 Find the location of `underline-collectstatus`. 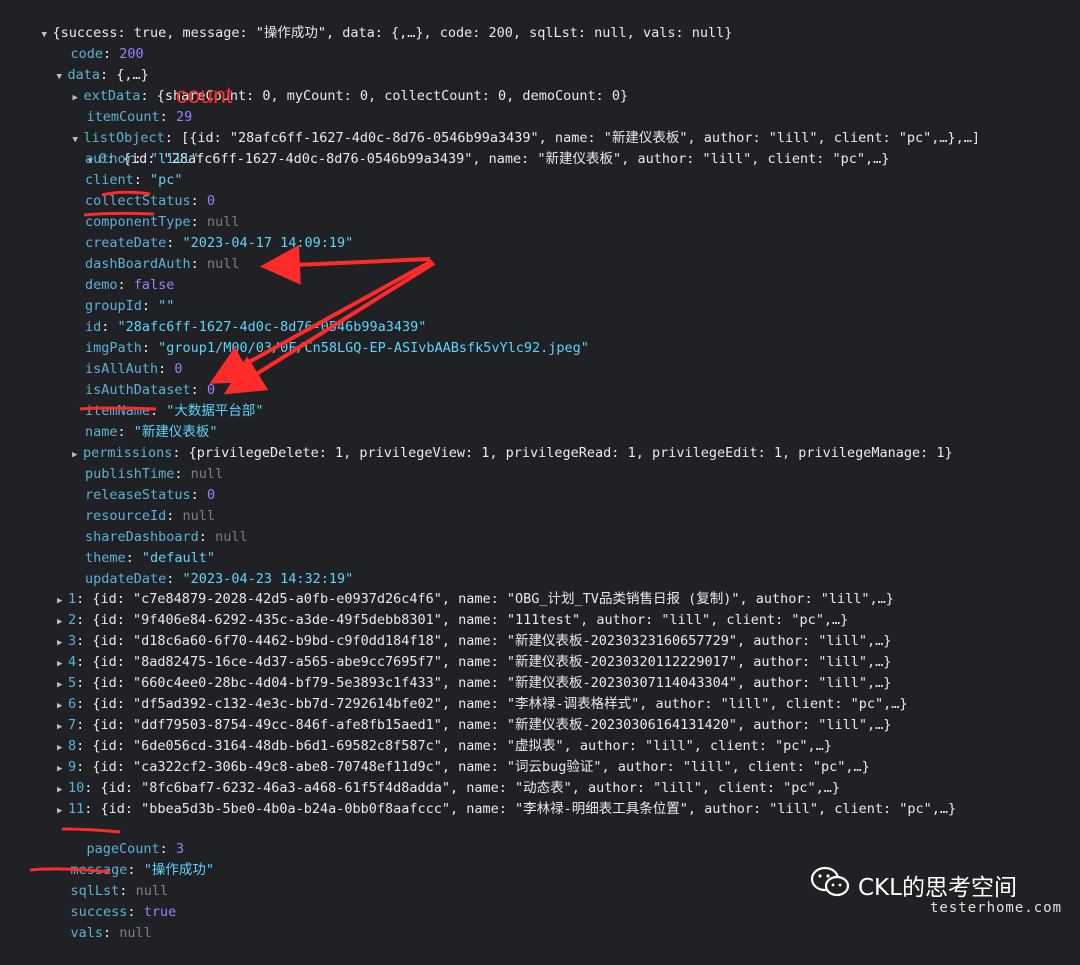

underline-collectstatus is located at coordinates (119, 214).